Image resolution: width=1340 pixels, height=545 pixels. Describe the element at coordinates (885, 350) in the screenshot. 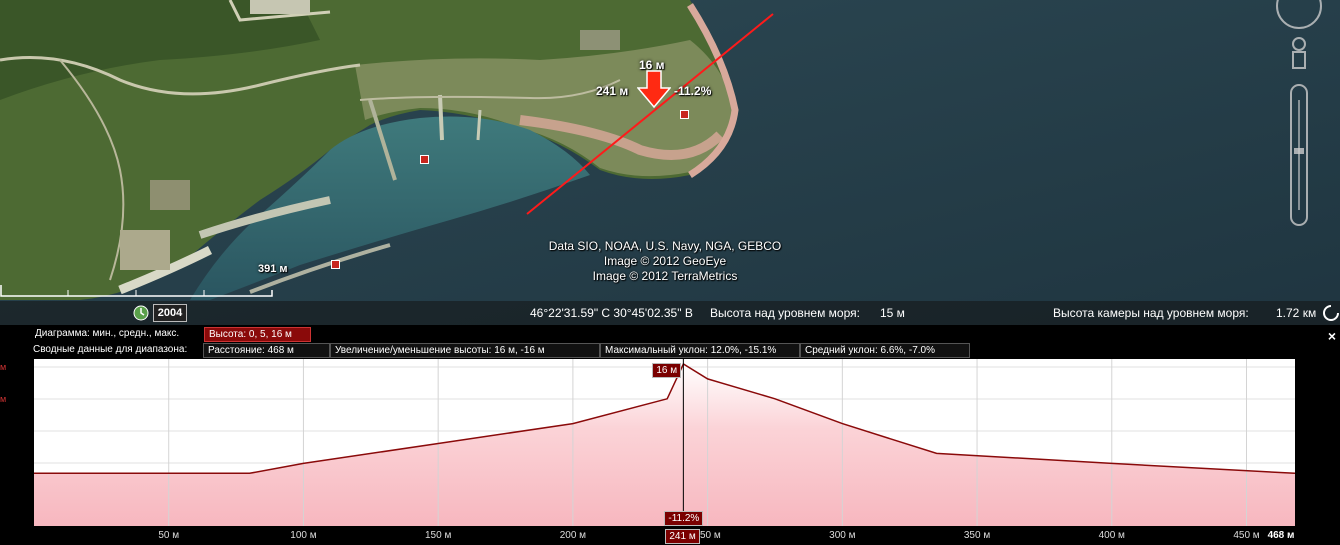

I see `avg-slope-cell: Средний уклон: 6.6%, -7.0%` at that location.